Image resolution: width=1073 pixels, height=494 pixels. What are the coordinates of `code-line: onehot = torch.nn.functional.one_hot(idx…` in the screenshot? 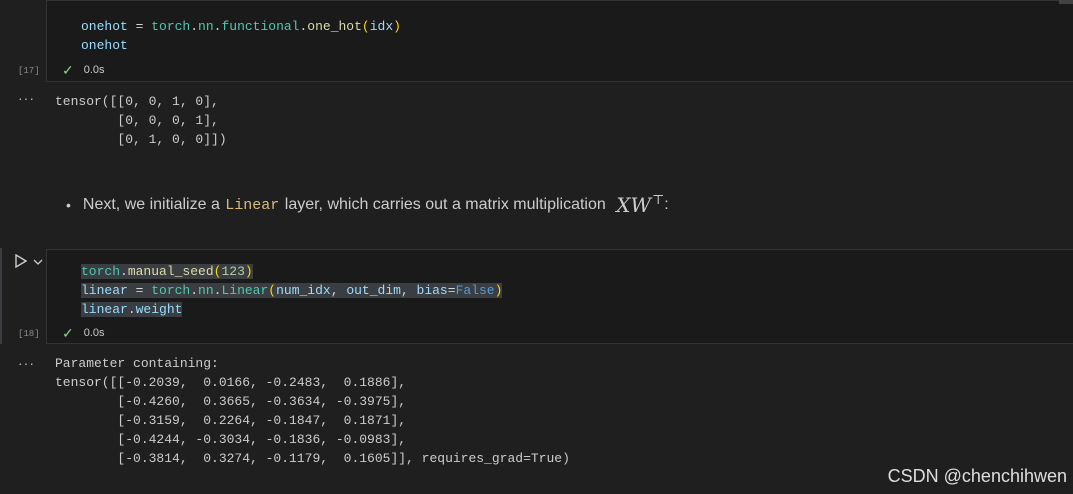 It's located at (241, 26).